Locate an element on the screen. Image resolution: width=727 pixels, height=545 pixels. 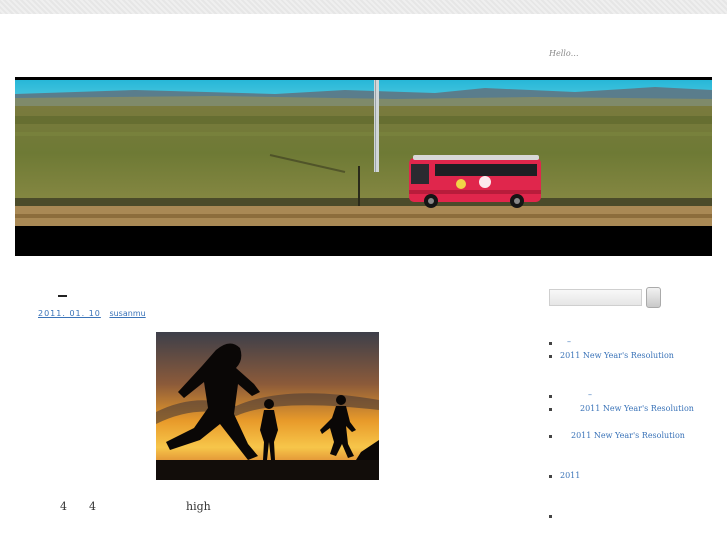
recent-comment-link-2: 2011 New Year's Resolution is located at coordinates (637, 408).